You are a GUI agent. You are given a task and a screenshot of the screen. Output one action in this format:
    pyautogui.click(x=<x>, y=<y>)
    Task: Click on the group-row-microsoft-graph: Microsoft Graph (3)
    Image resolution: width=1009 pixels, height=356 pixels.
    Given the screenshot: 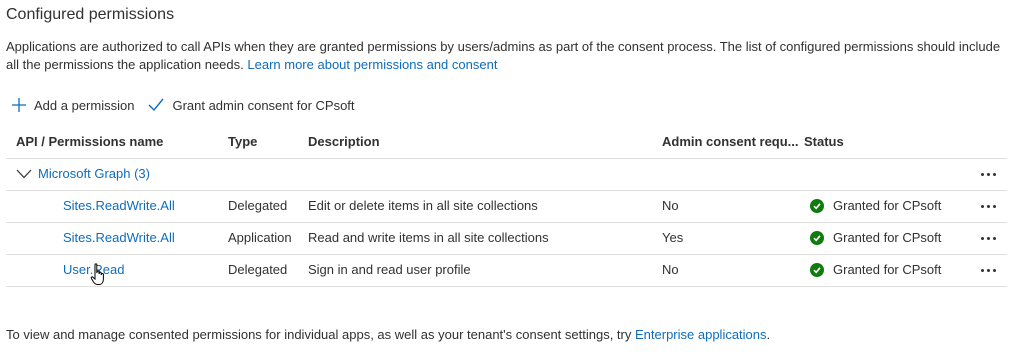 What is the action you would take?
    pyautogui.click(x=506, y=174)
    